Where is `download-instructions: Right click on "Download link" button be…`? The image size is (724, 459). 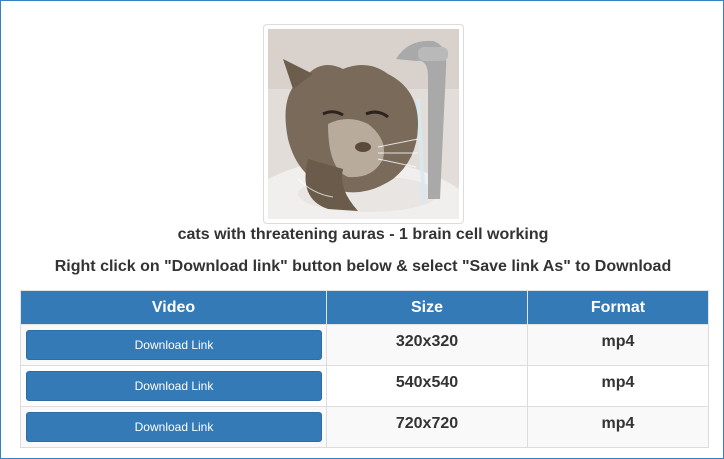
download-instructions: Right click on "Download link" button be… is located at coordinates (363, 266).